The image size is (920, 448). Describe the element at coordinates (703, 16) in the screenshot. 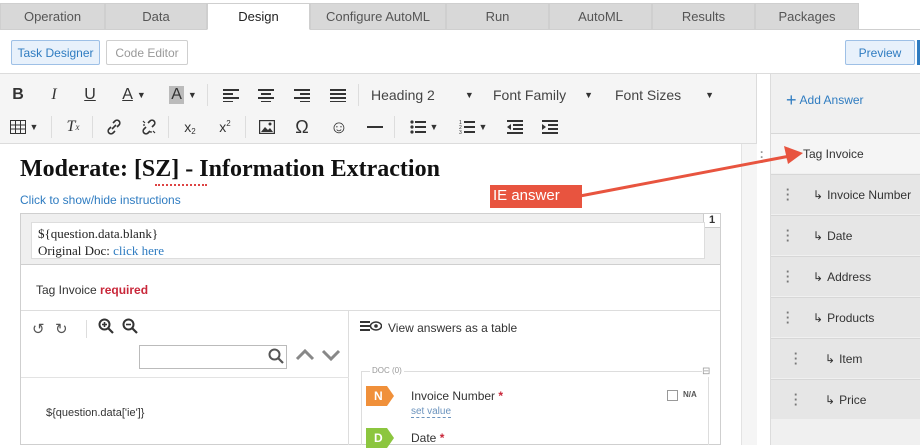

I see `tab-results: Results` at that location.